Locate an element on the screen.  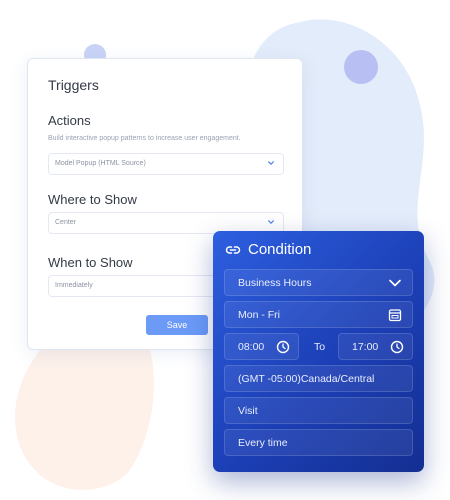
schedule-select-value: Business Hours is located at coordinates (275, 282).